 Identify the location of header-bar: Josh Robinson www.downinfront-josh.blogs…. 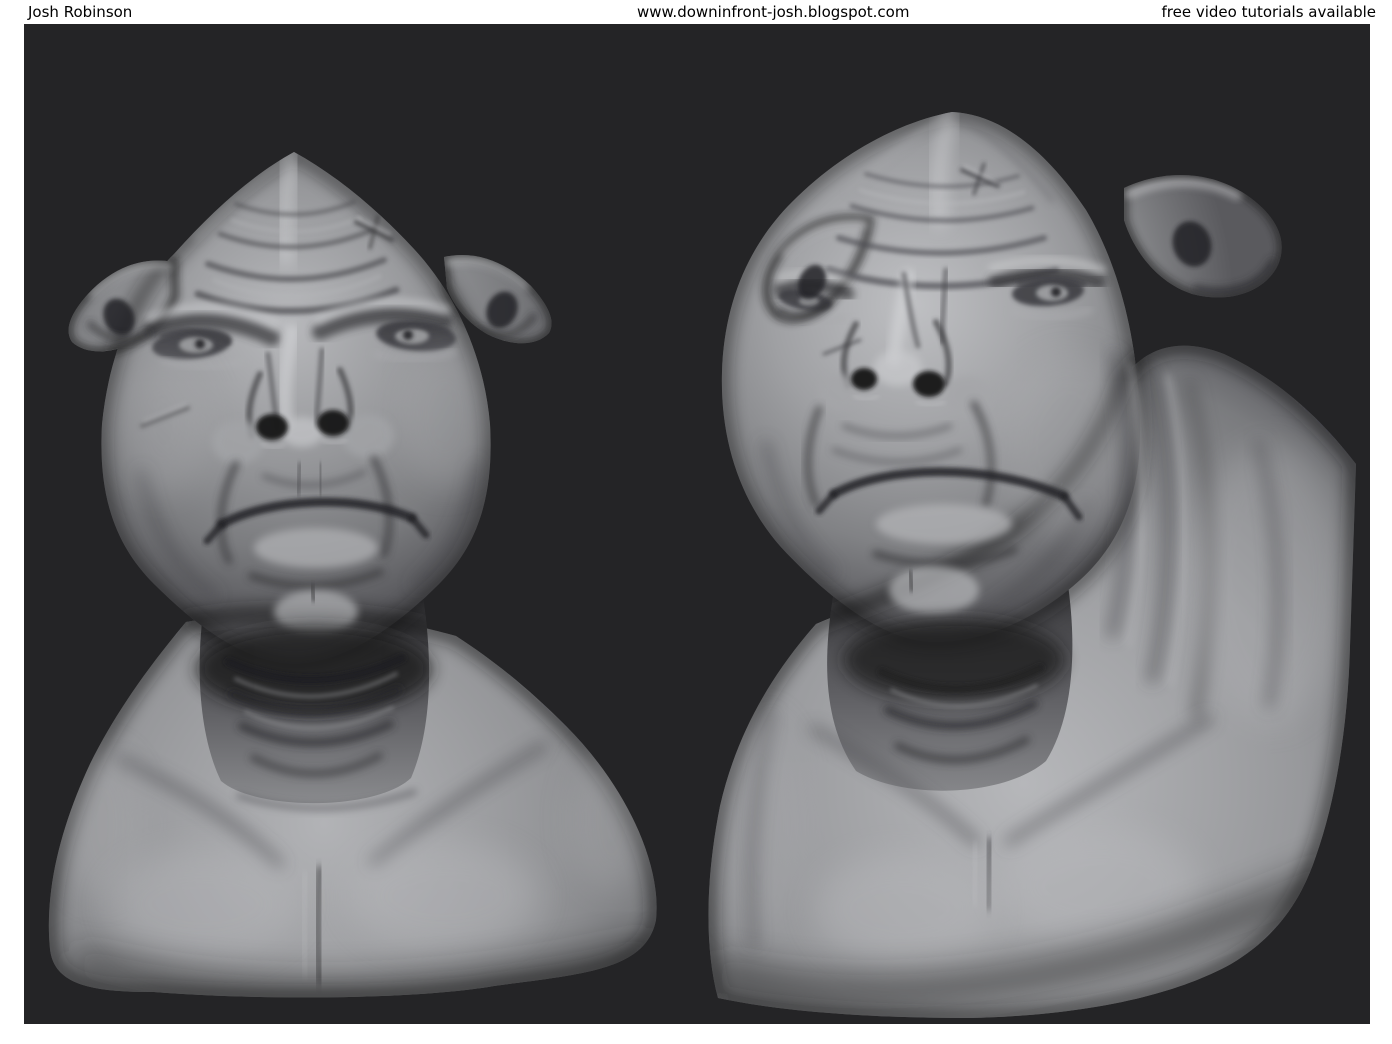
(696, 12).